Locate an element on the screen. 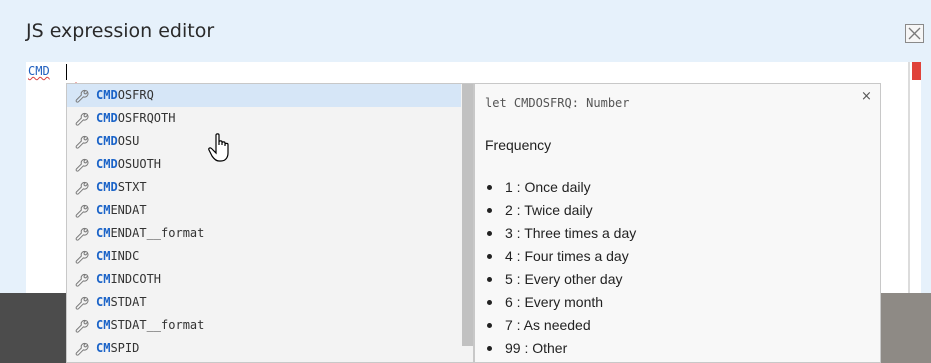 This screenshot has width=931, height=363. autocomplete-item-label: CMENDAT__format is located at coordinates (150, 233).